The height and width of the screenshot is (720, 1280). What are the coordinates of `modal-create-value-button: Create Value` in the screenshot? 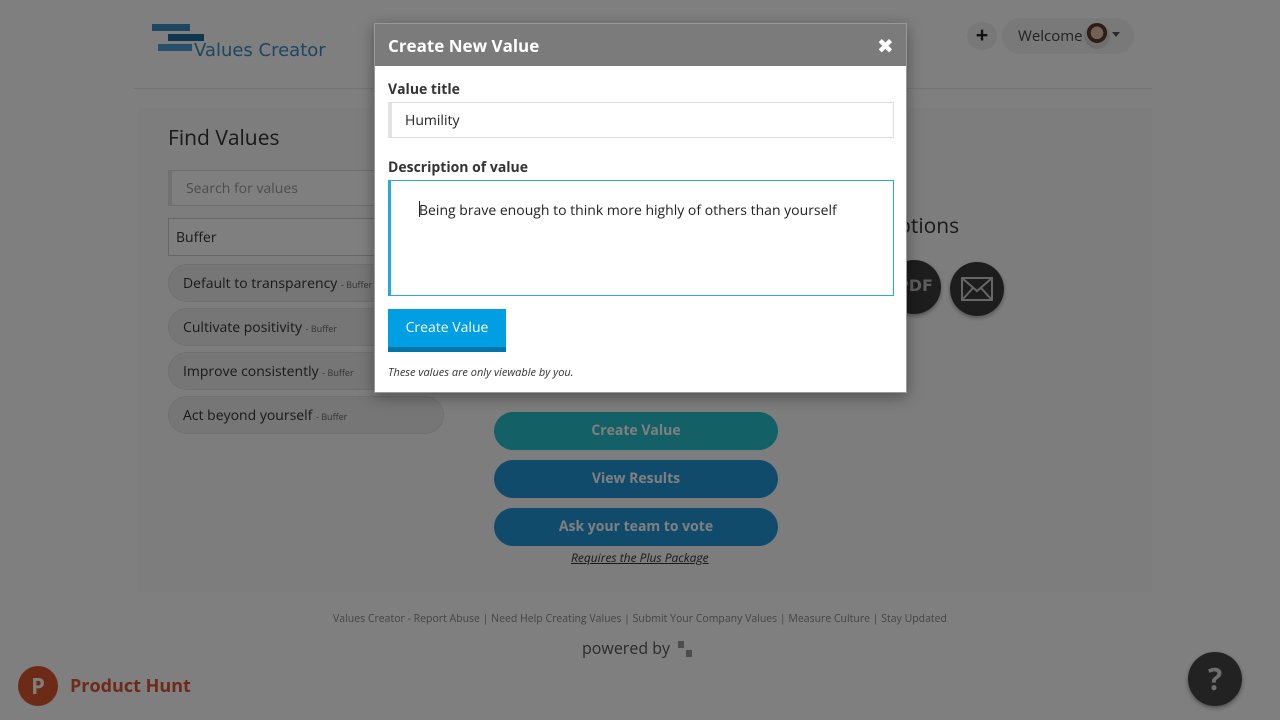 It's located at (447, 330).